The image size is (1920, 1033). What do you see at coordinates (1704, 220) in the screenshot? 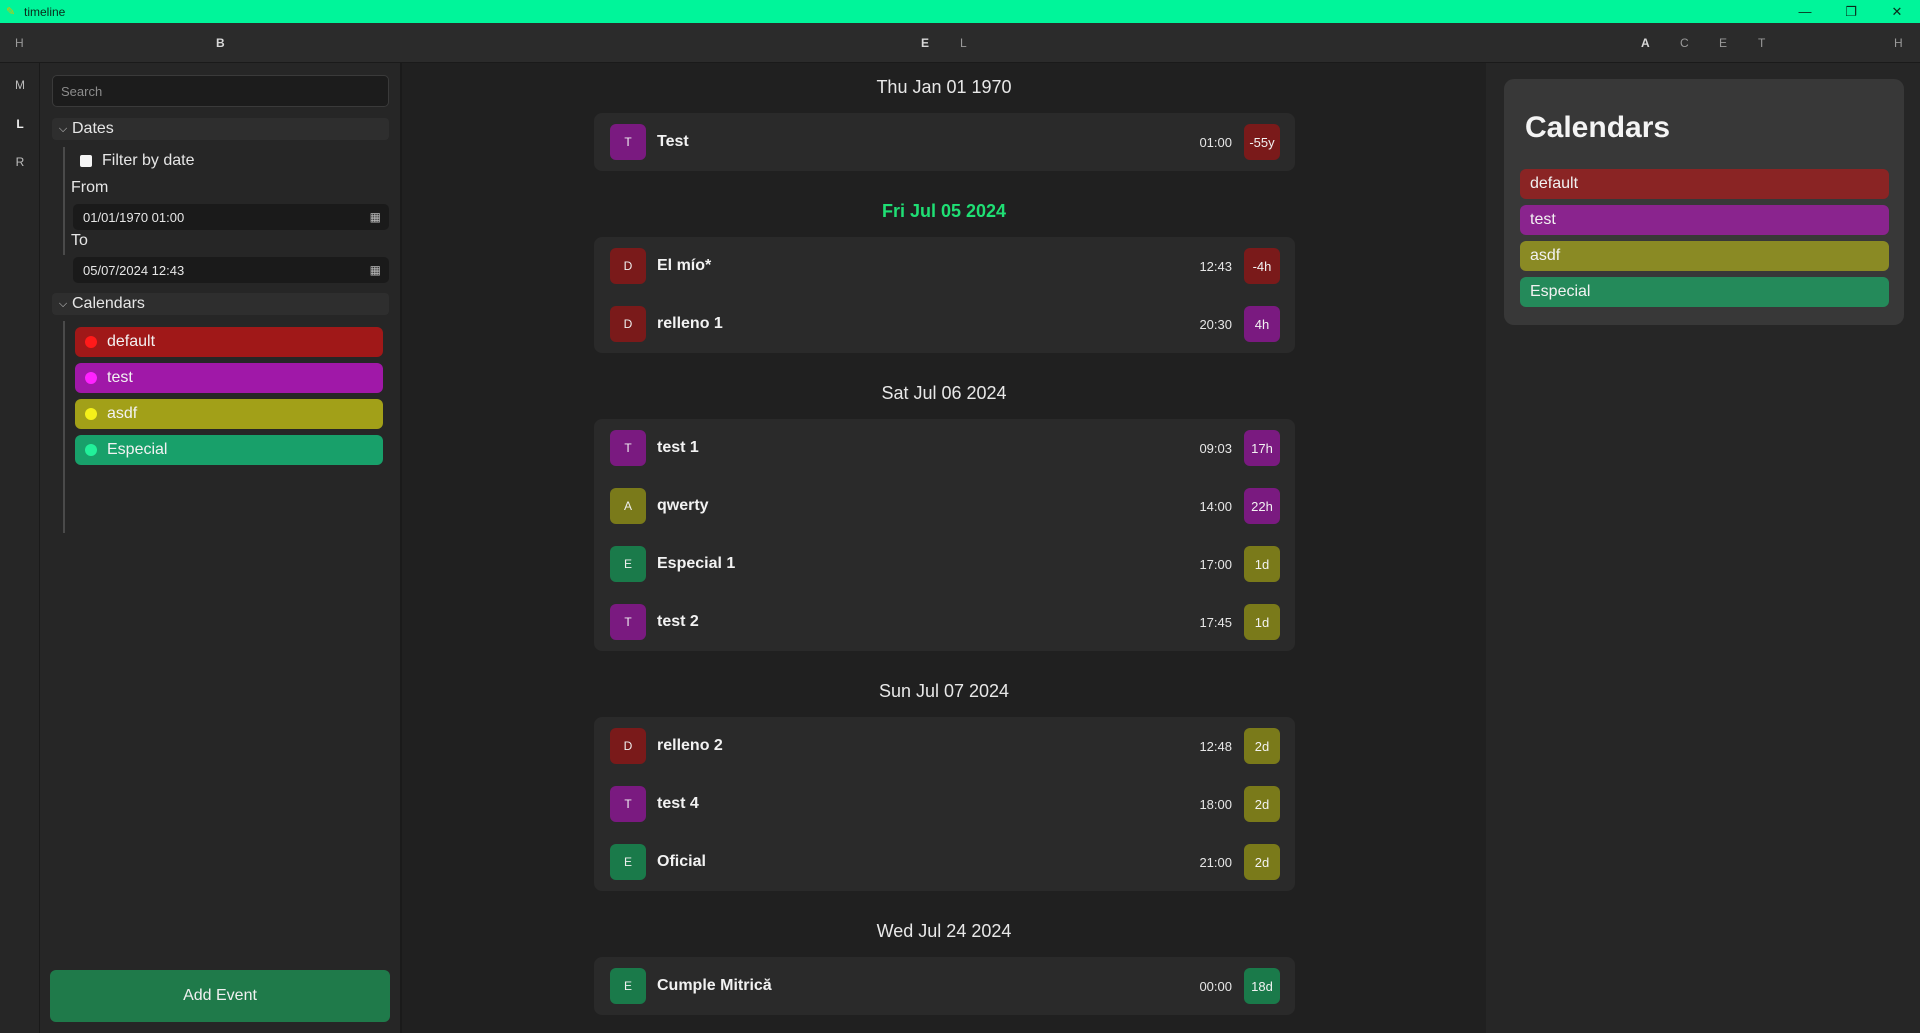
I see `panel-calendar-test: test` at bounding box center [1704, 220].